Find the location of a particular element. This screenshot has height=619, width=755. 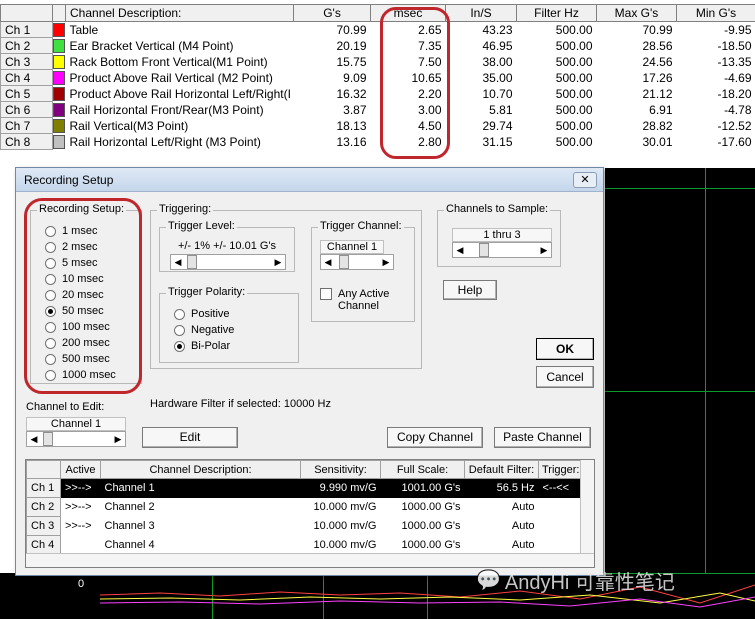

channel-label: Ch 3 is located at coordinates (26, 61).